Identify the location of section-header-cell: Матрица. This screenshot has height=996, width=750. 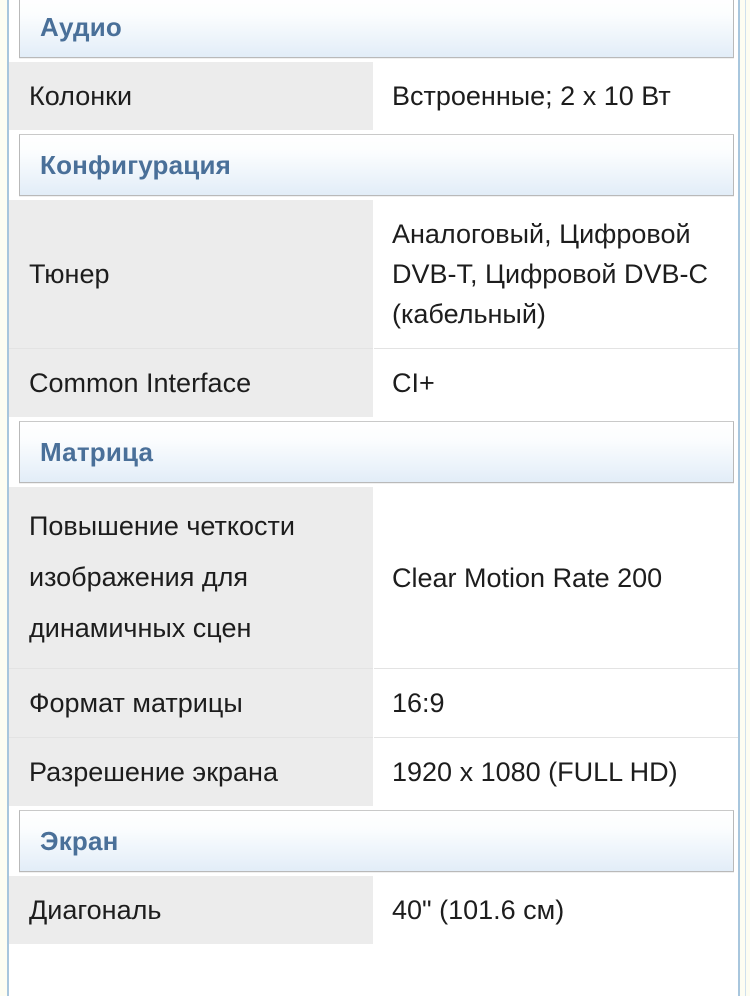
(373, 452).